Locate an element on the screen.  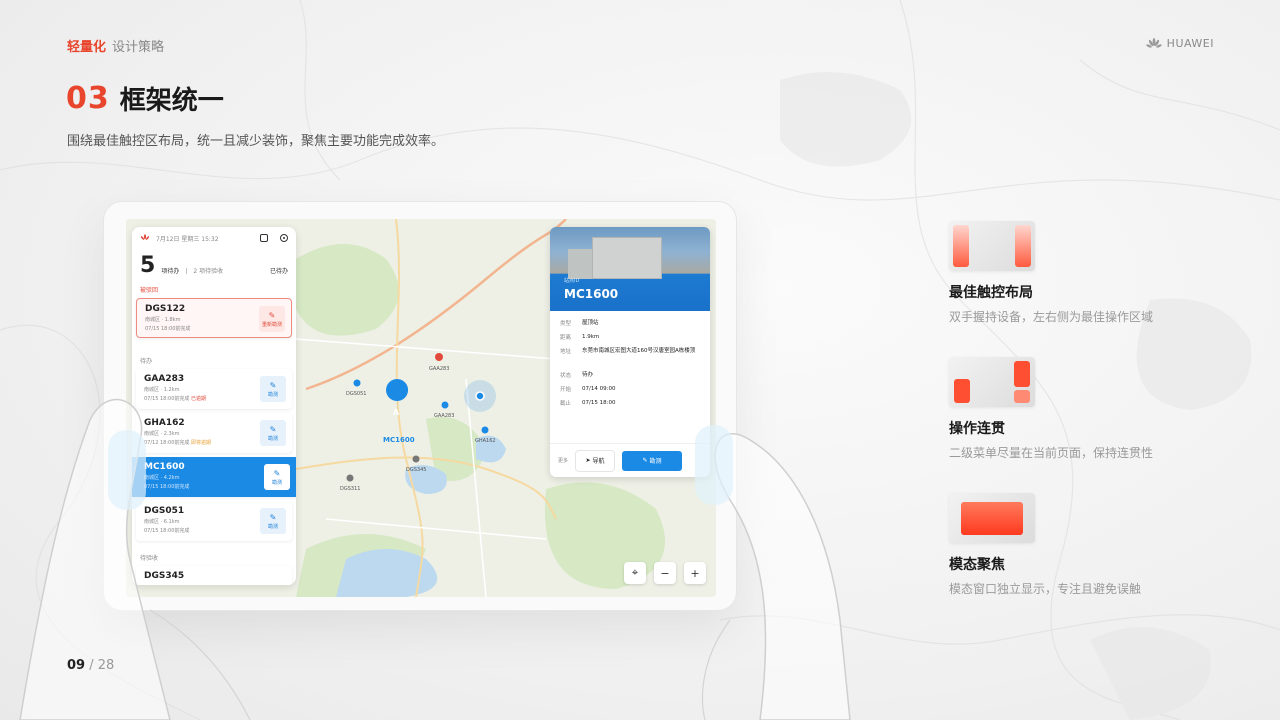
resurvey-button: ✎ 重新勘测 is located at coordinates (272, 319).